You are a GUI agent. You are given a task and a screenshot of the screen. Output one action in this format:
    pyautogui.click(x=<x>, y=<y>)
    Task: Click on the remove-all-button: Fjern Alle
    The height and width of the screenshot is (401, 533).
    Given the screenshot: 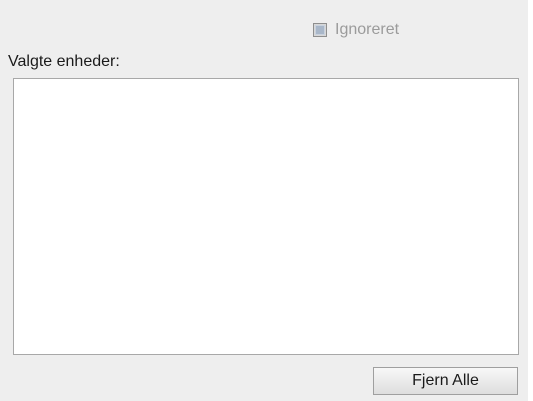 What is the action you would take?
    pyautogui.click(x=445, y=381)
    